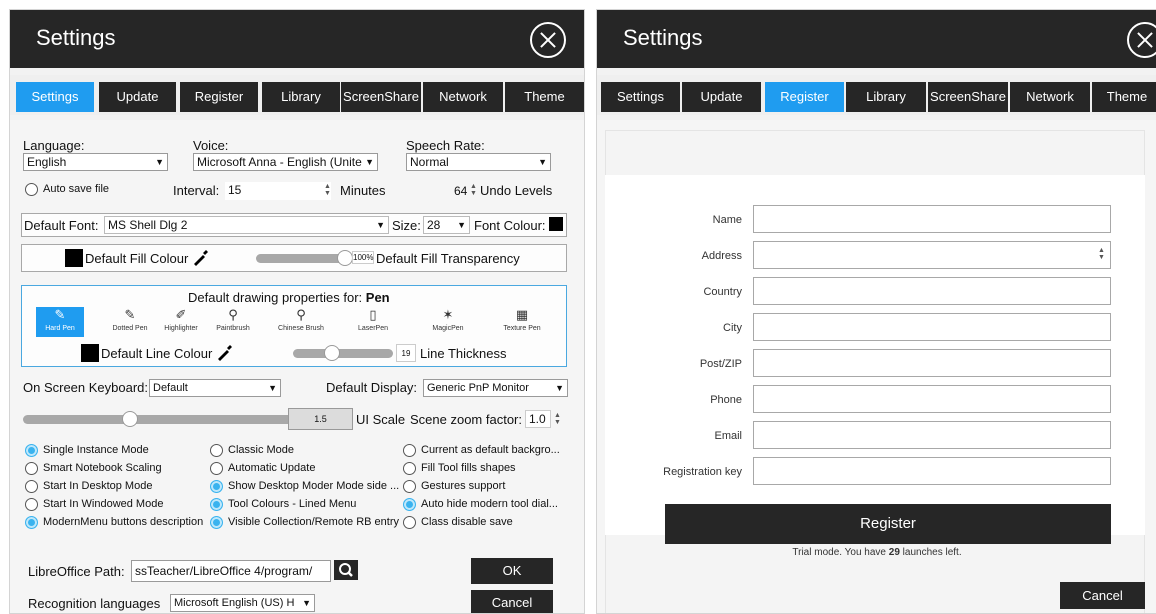 The height and width of the screenshot is (614, 1156). Describe the element at coordinates (130, 322) in the screenshot. I see `tool-dotted-pen: ✎ Dotted Pen` at that location.